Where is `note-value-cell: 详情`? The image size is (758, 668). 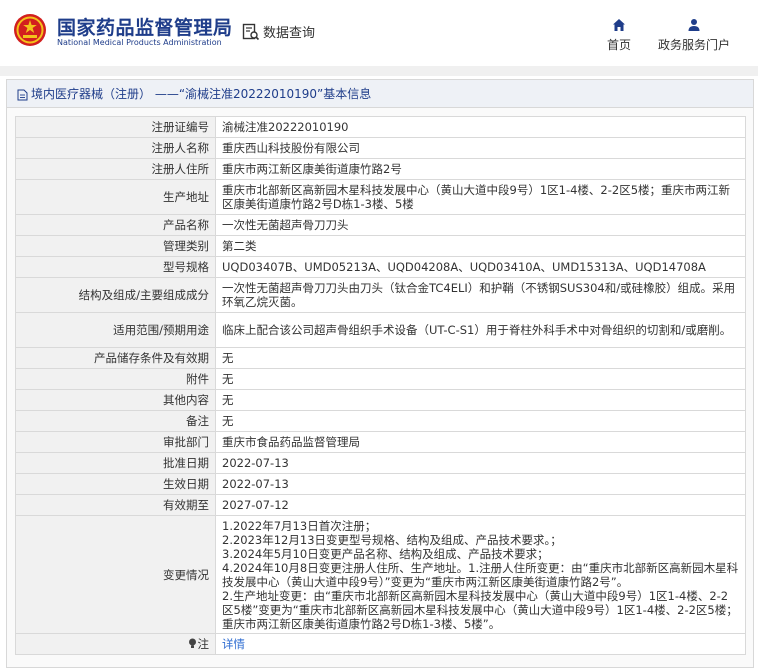 note-value-cell: 详情 is located at coordinates (480, 644).